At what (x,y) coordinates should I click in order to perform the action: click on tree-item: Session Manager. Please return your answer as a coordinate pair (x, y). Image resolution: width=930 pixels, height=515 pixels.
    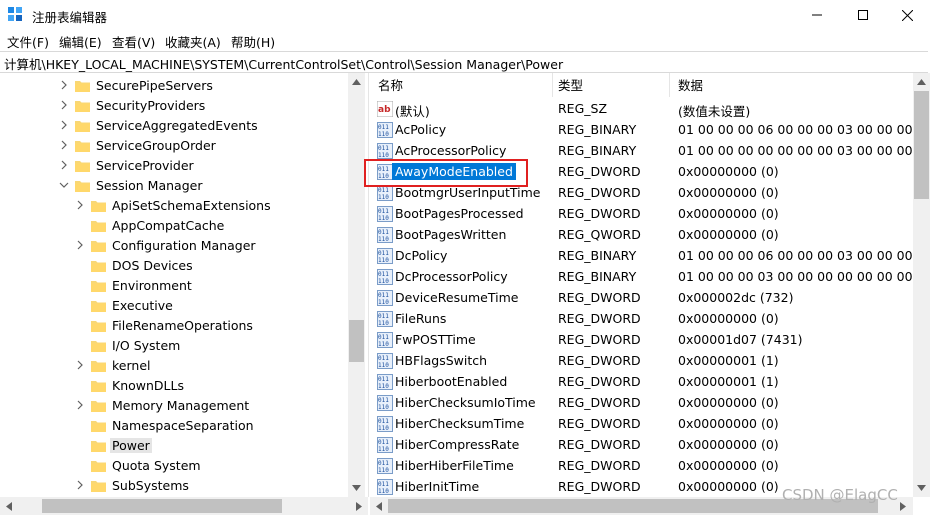
    Looking at the image, I should click on (130, 185).